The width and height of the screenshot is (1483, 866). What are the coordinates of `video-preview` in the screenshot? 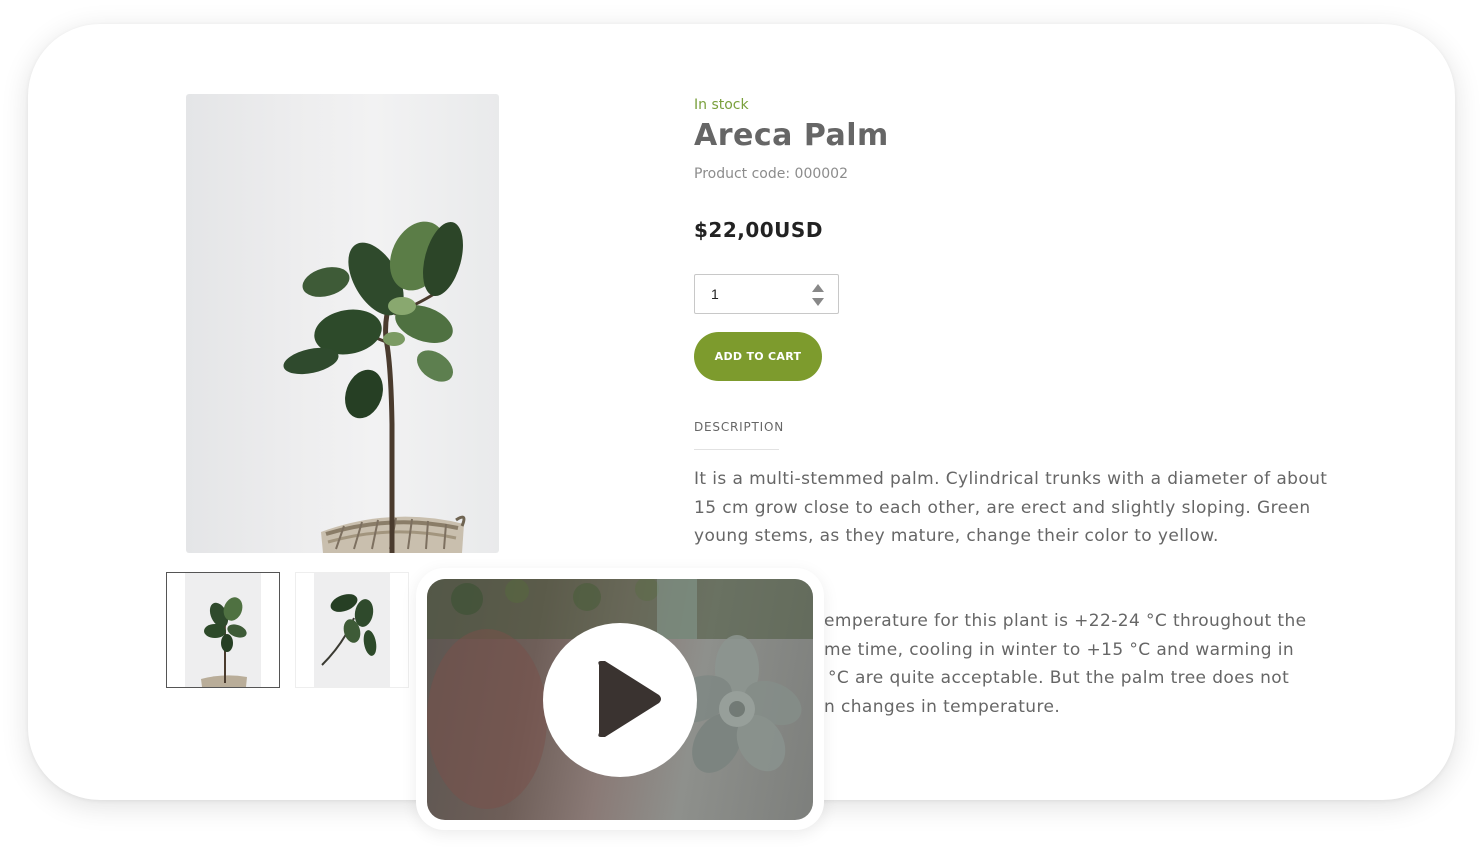 It's located at (620, 699).